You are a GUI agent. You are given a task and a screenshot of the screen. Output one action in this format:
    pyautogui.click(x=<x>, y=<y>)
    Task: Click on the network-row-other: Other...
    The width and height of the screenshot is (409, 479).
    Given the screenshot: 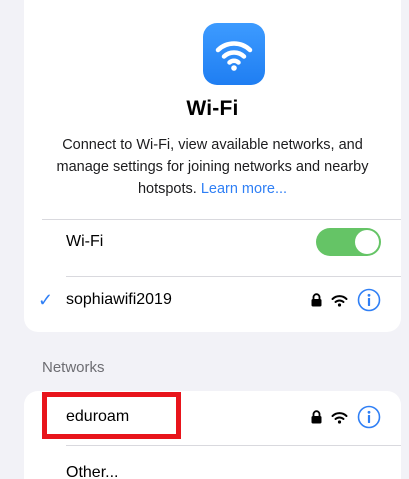 What is the action you would take?
    pyautogui.click(x=212, y=465)
    